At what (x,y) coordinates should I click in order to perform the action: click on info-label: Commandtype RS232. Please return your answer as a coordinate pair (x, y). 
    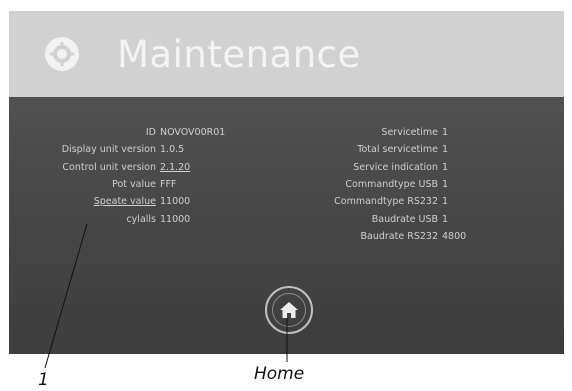
    Looking at the image, I should click on (386, 202).